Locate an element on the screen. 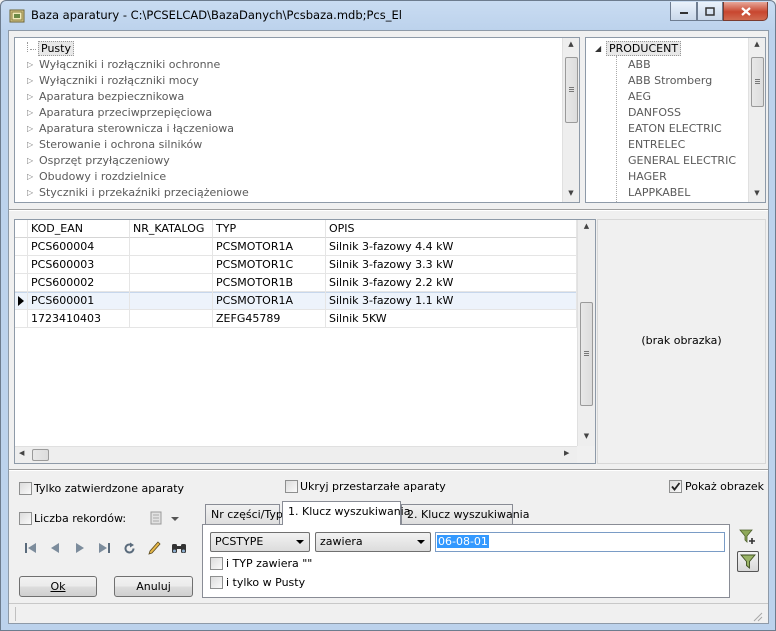 This screenshot has height=631, width=776. table-cell: Silnik 5KW is located at coordinates (451, 319).